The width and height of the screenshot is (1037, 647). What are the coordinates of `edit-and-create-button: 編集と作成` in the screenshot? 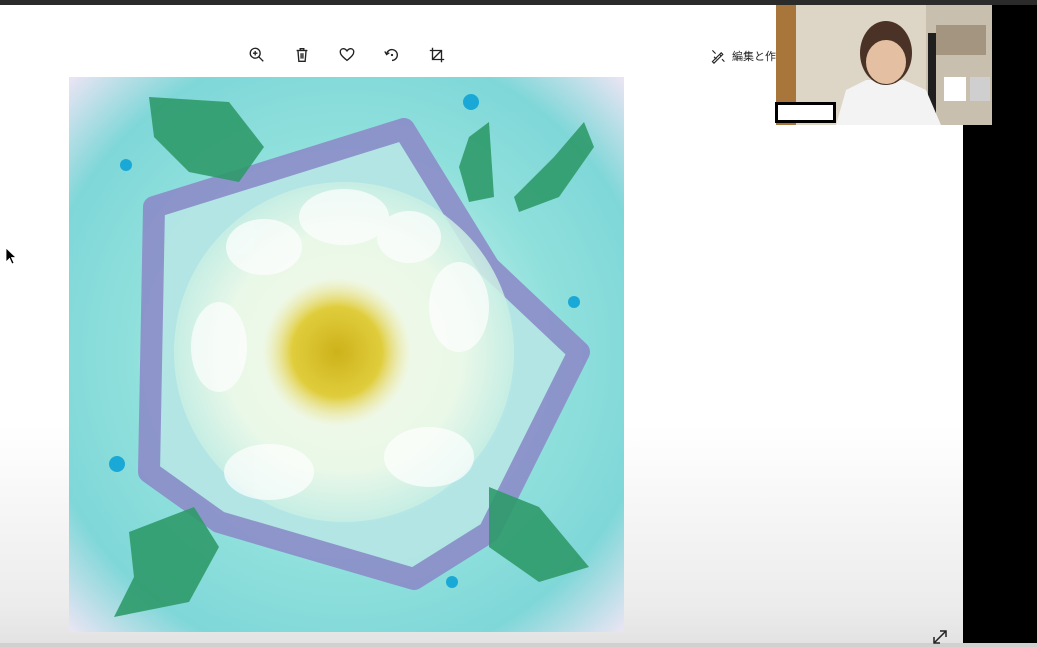 It's located at (745, 56).